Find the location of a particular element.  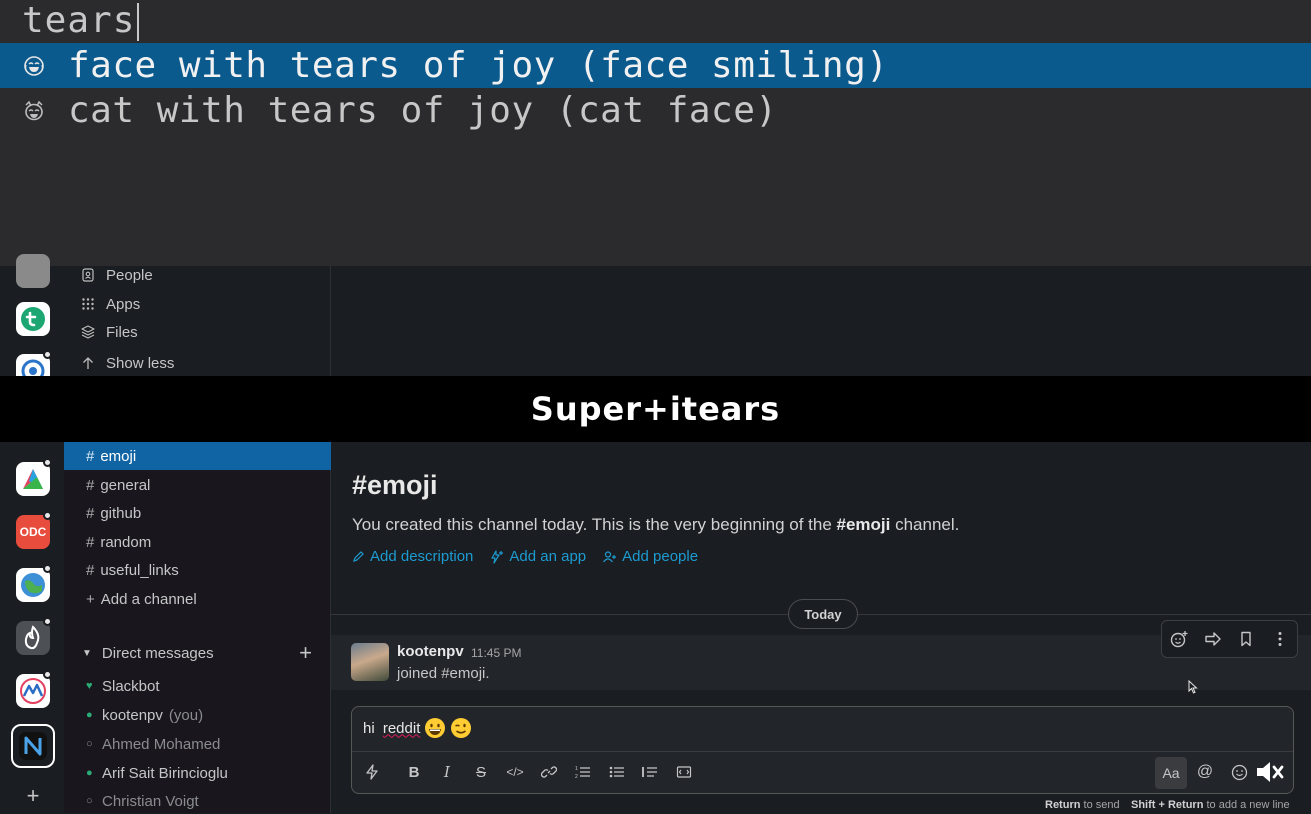

picker-result: cat with tears of joy (cat face) is located at coordinates (655, 110).